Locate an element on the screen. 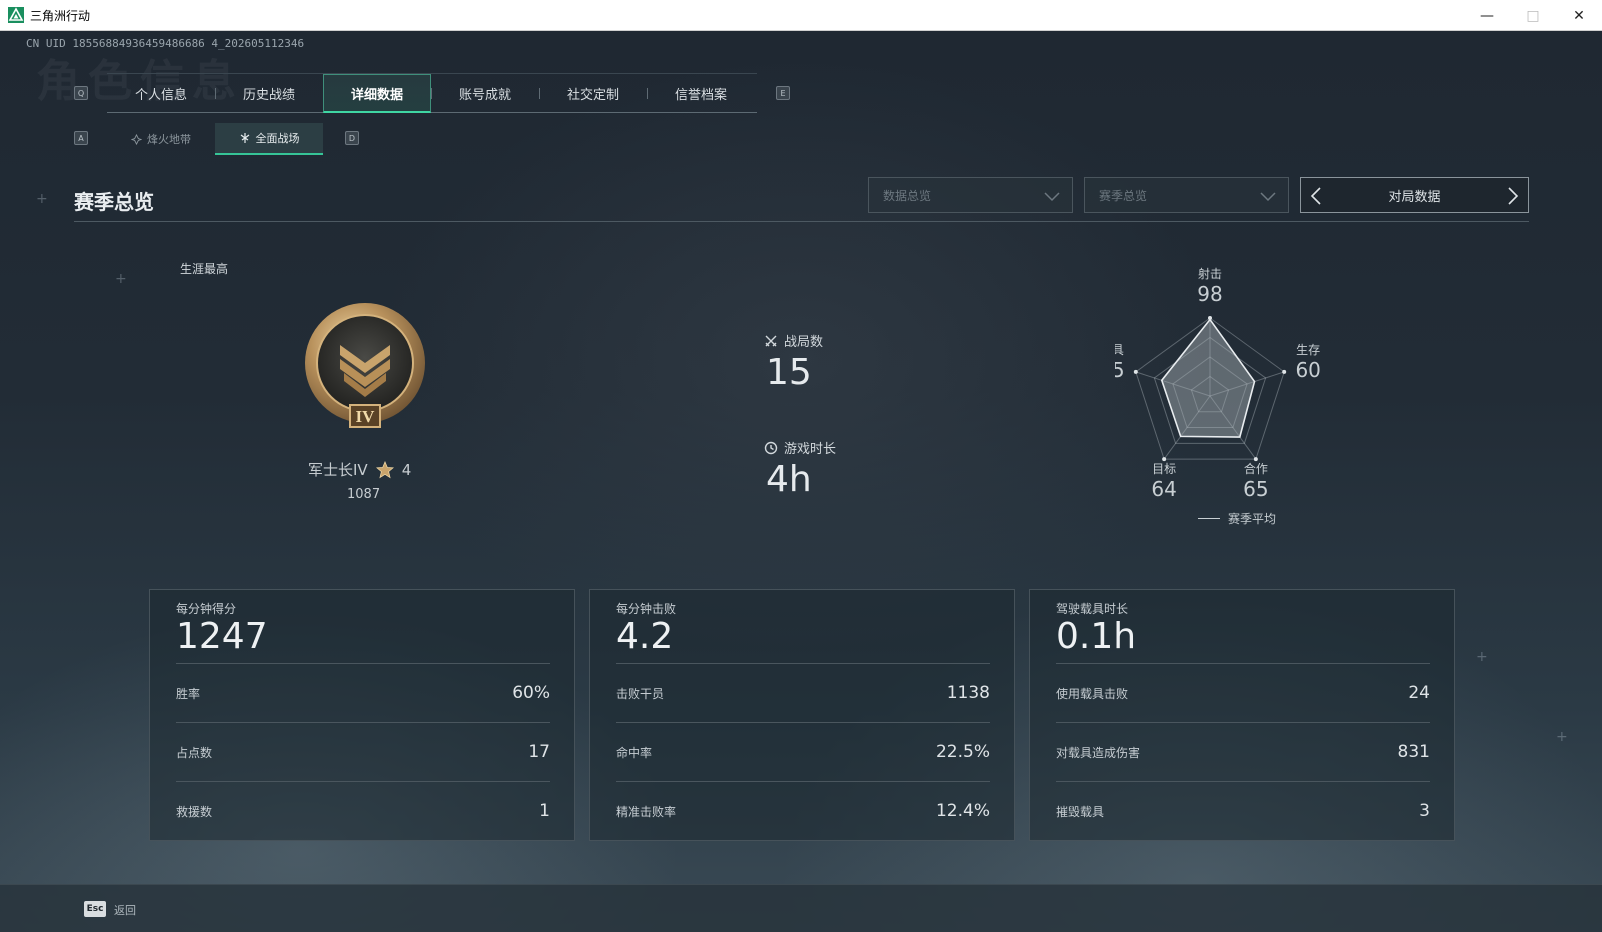 The image size is (1602, 932). star-icon is located at coordinates (384, 469).